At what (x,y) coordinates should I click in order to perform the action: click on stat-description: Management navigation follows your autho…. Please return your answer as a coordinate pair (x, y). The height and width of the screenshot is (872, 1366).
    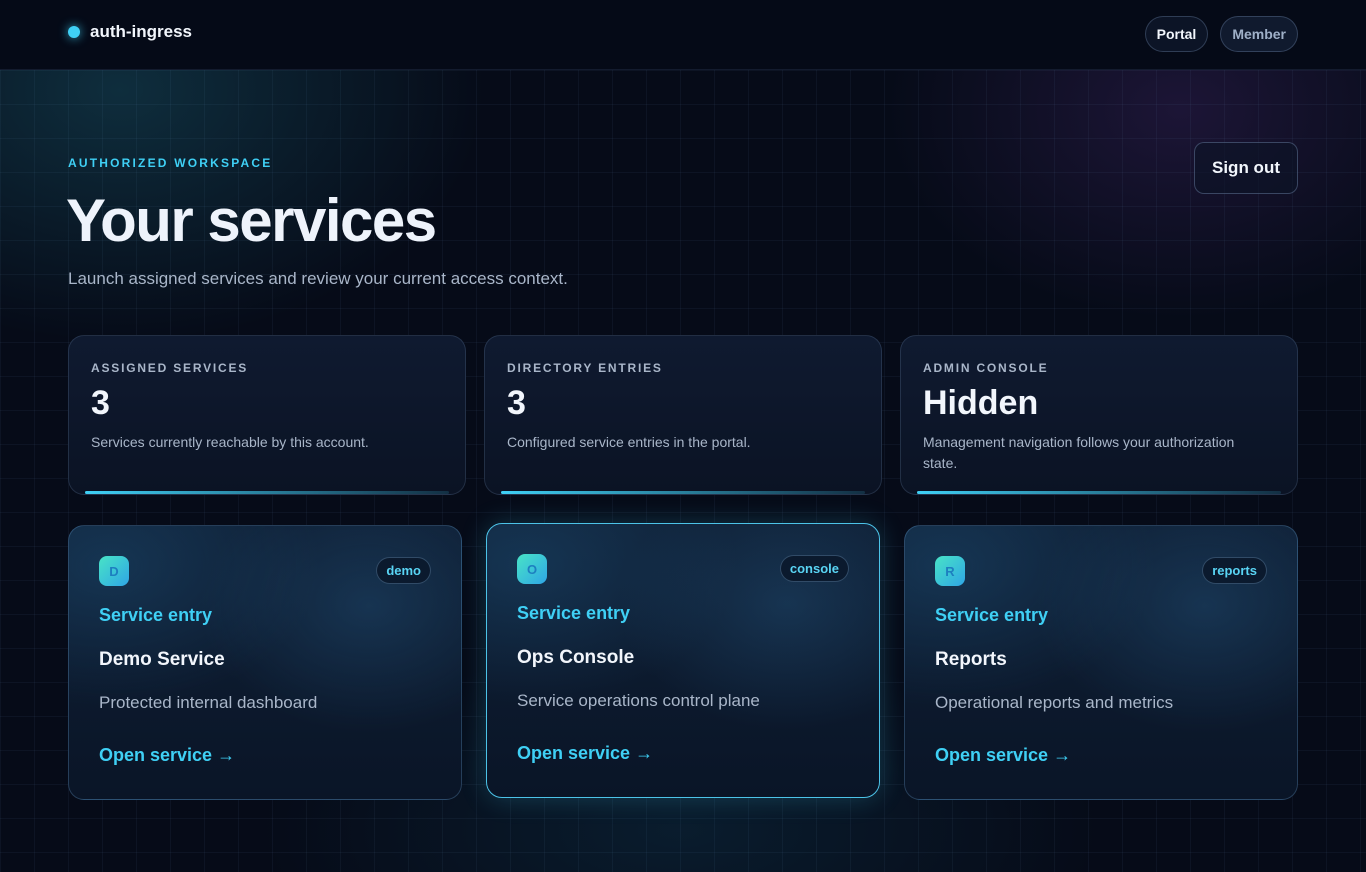
    Looking at the image, I should click on (1079, 452).